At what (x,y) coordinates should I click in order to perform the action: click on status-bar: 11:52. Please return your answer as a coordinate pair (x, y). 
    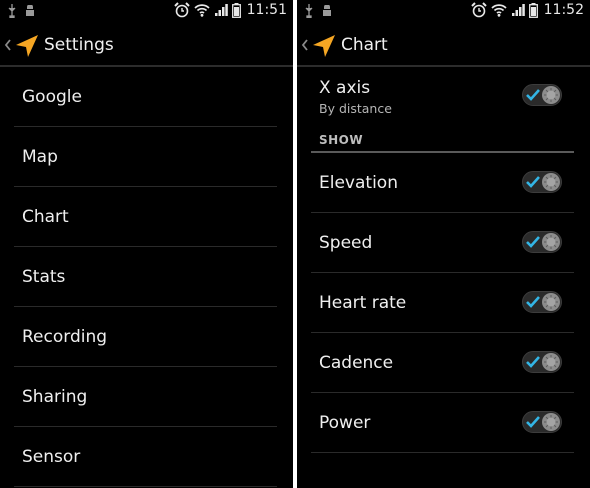
    Looking at the image, I should click on (443, 12).